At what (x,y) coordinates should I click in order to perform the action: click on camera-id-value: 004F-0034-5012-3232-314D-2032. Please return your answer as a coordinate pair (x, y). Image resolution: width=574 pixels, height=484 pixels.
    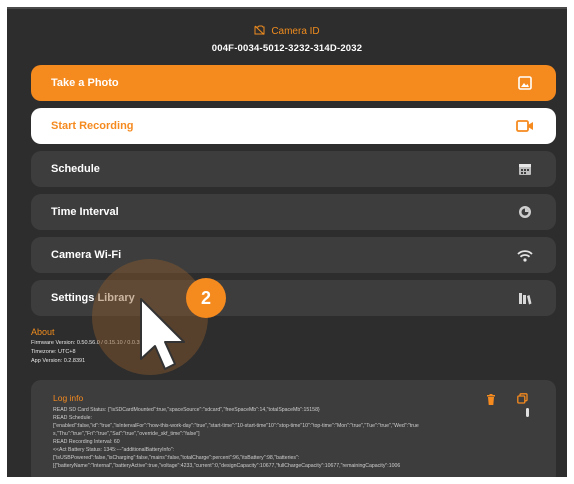
    Looking at the image, I should click on (287, 48).